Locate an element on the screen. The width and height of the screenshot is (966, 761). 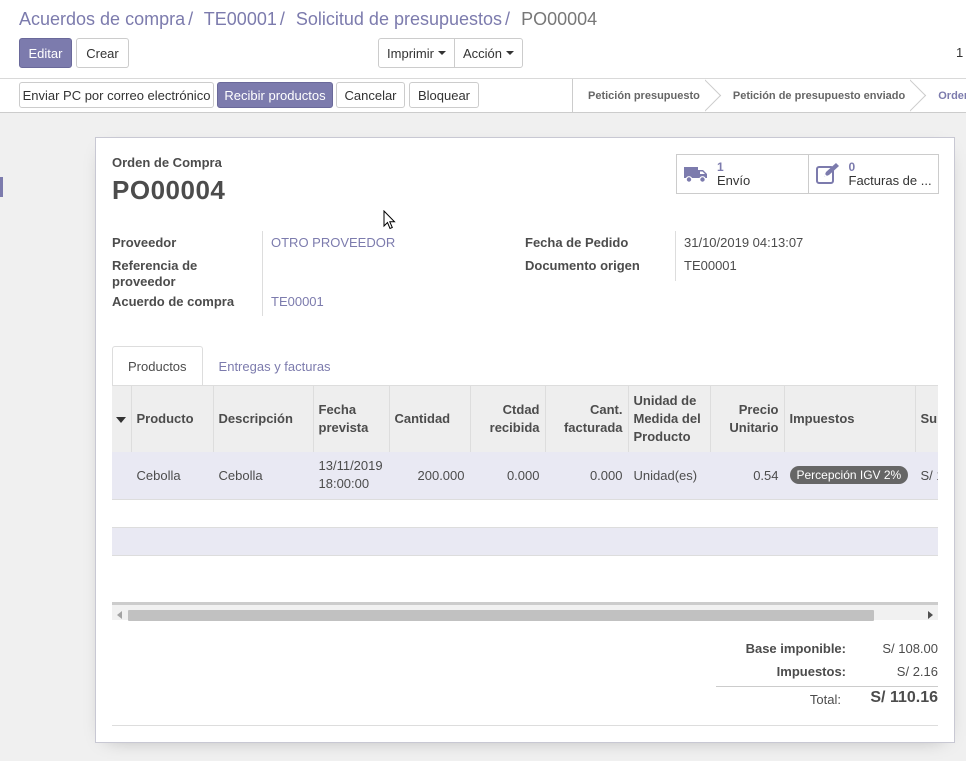
cell-quantity: 200.000 is located at coordinates (429, 476).